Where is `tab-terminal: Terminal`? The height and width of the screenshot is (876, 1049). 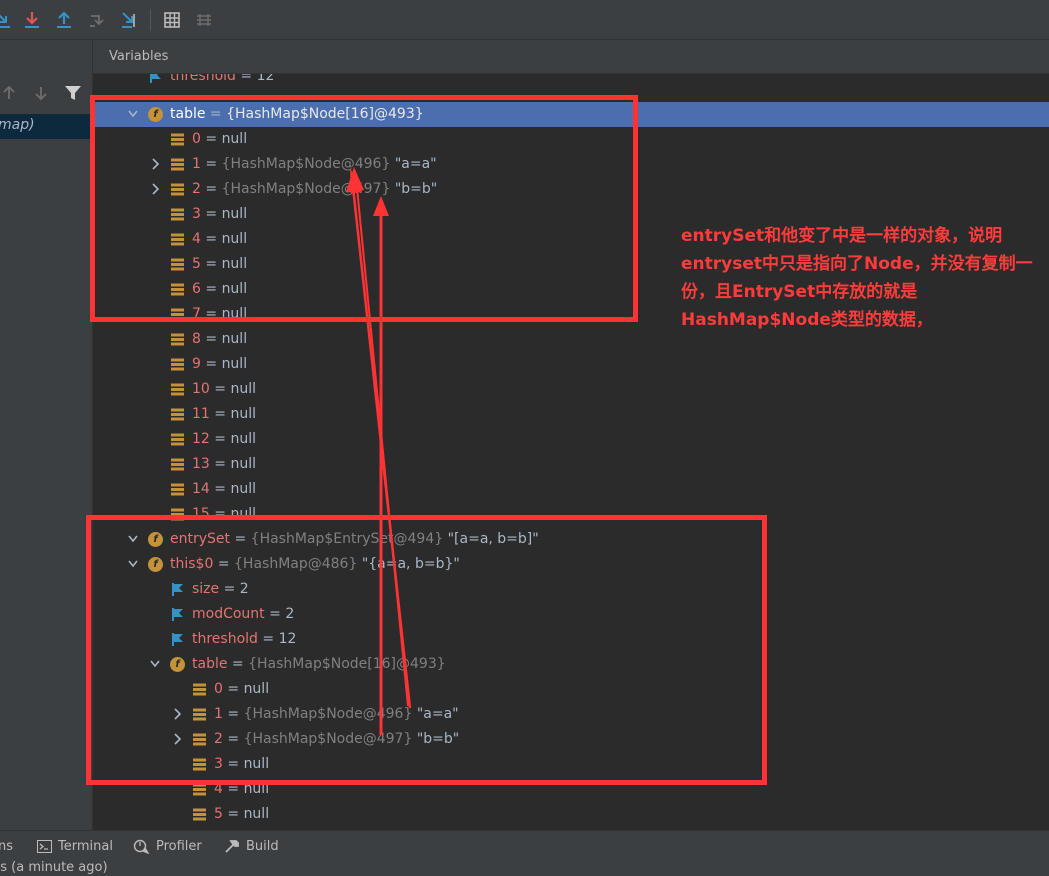
tab-terminal: Terminal is located at coordinates (85, 846).